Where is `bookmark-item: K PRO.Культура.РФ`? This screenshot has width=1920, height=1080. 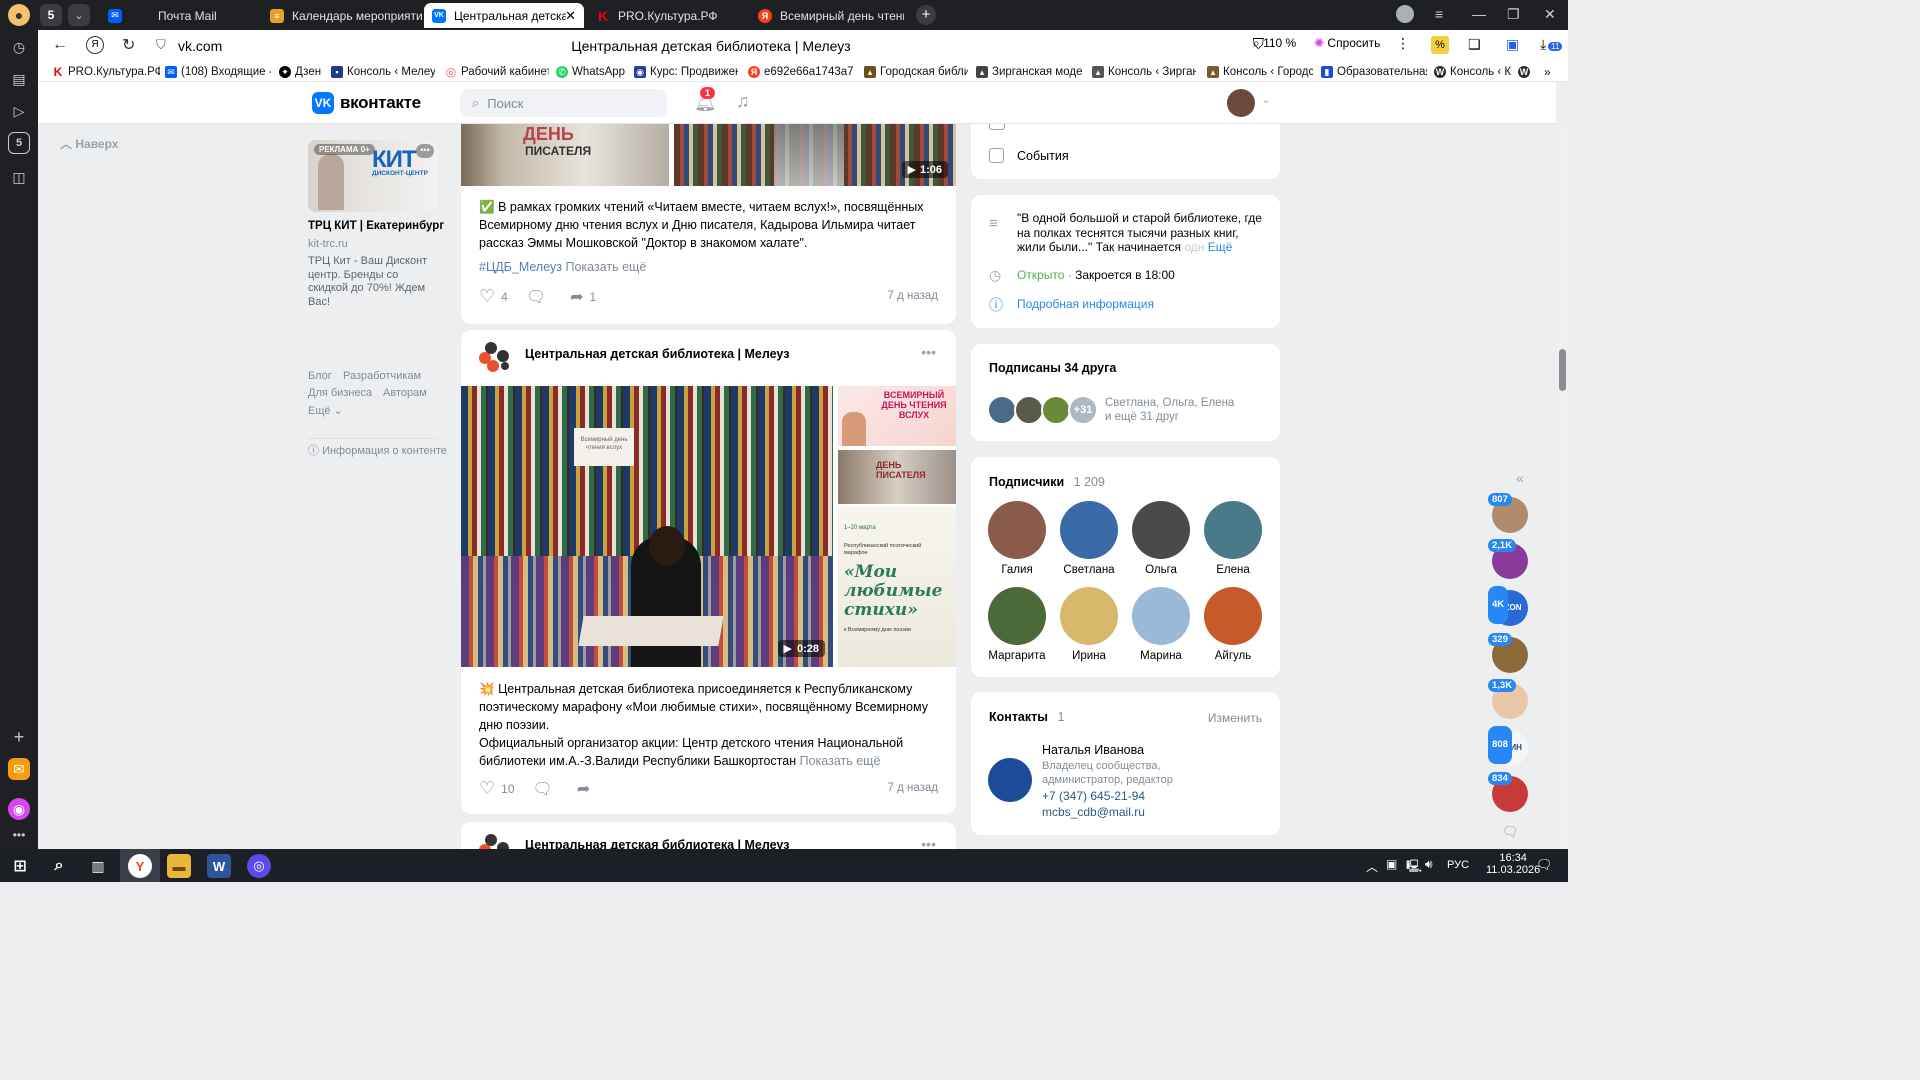
bookmark-item: K PRO.Культура.РФ is located at coordinates (106, 72).